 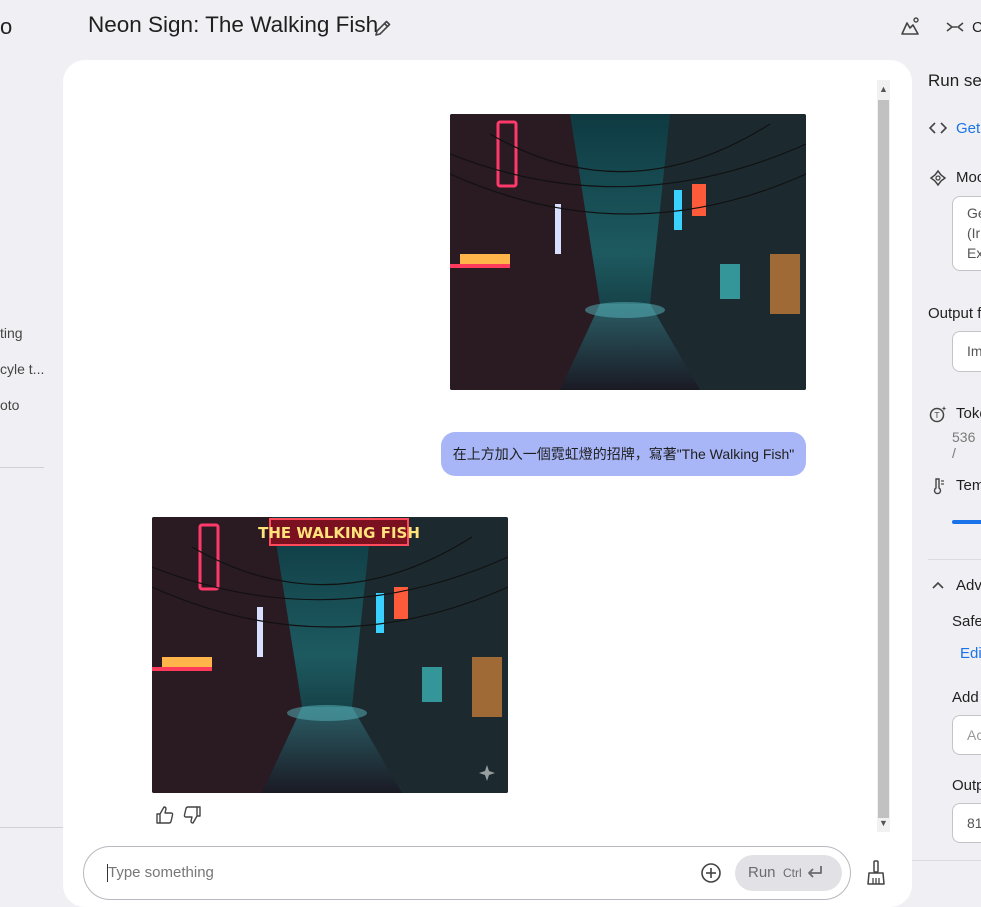 What do you see at coordinates (976, 27) in the screenshot?
I see `header-button-label: C` at bounding box center [976, 27].